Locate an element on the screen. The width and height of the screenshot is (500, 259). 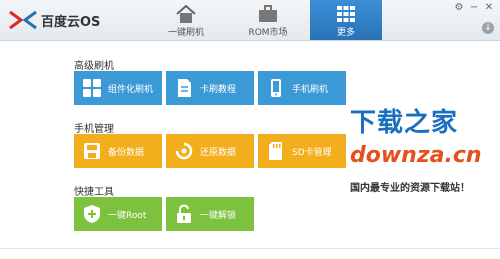
tile-sd-card-management: SD卡管理 is located at coordinates (302, 151).